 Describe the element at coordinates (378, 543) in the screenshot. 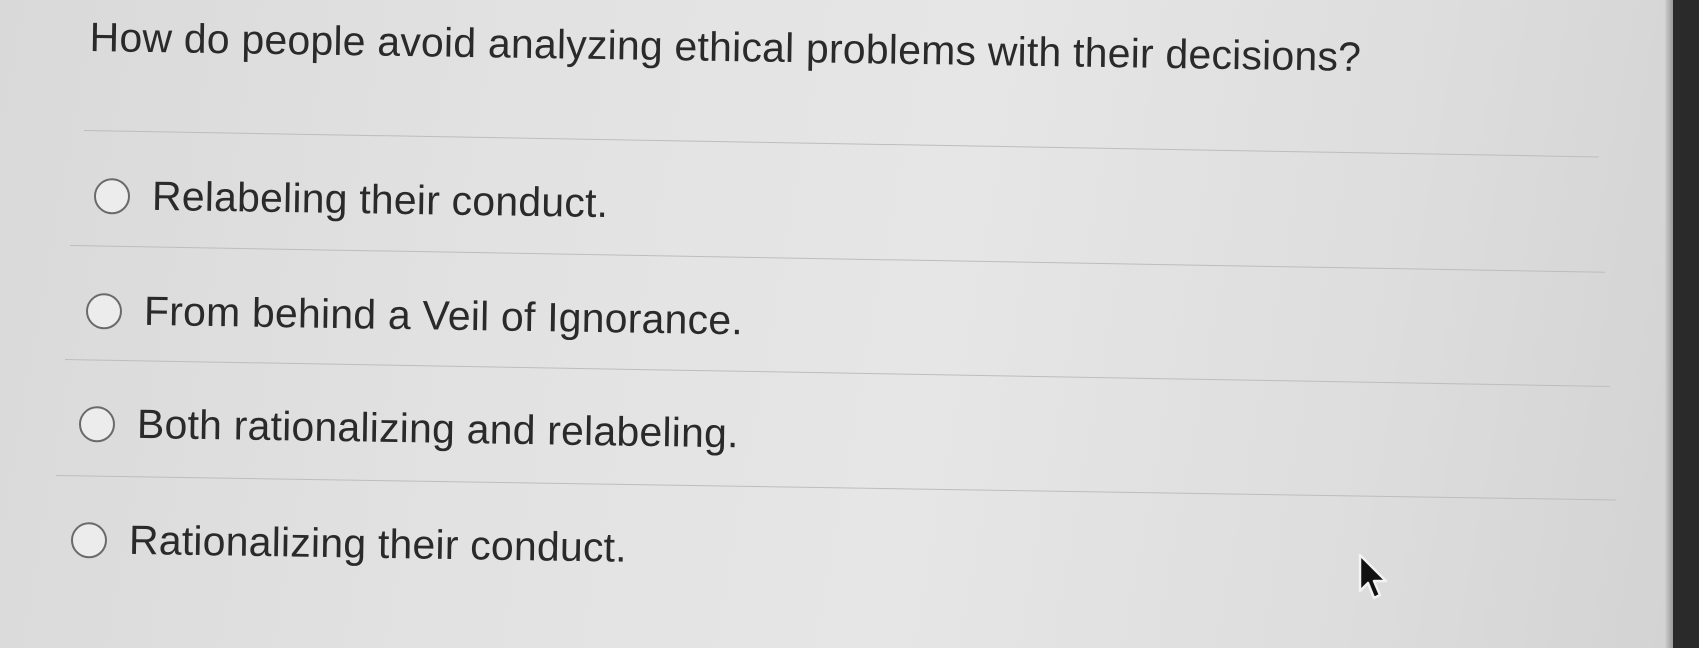

I see `answer-option-label: Rationalizing their conduct.` at that location.